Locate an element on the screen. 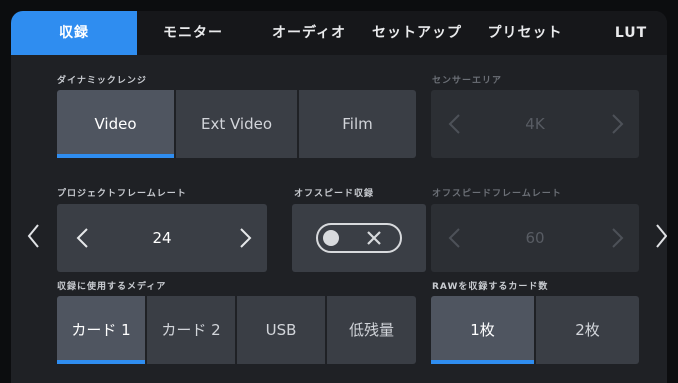 This screenshot has width=678, height=383. raw-card-count-2-button: 2枚 is located at coordinates (587, 330).